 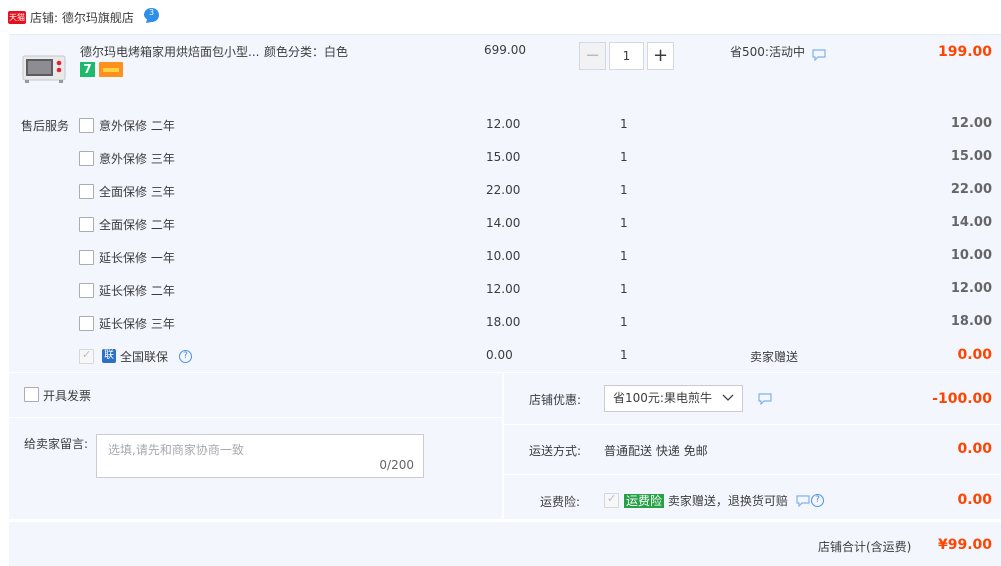 I want to click on service-note: 卖家赠送, so click(x=774, y=357).